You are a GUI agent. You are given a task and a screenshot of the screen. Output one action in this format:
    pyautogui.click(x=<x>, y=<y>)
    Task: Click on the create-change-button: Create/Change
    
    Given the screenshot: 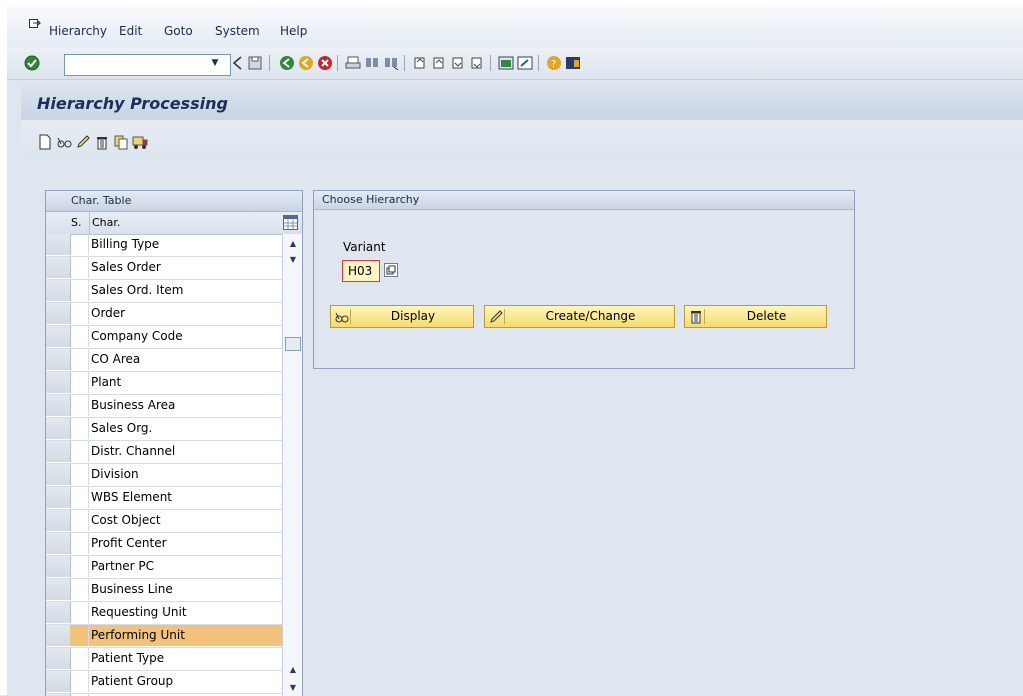 What is the action you would take?
    pyautogui.click(x=579, y=316)
    